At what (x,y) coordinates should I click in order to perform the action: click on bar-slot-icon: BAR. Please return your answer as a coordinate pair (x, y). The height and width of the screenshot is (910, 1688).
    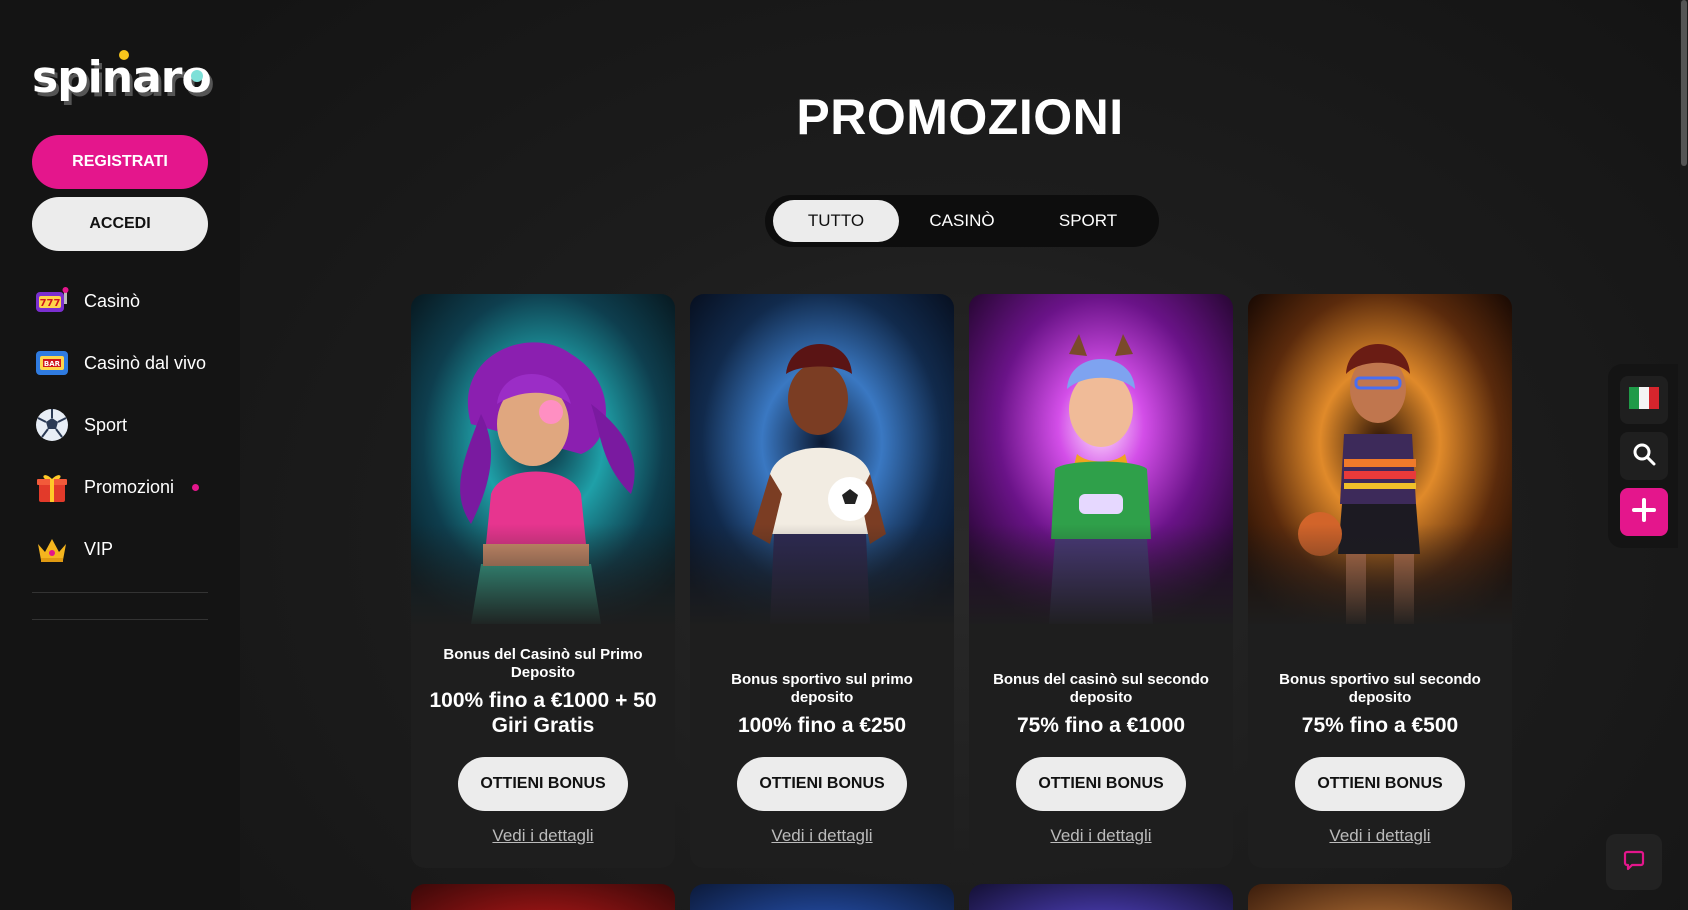
    Looking at the image, I should click on (52, 363).